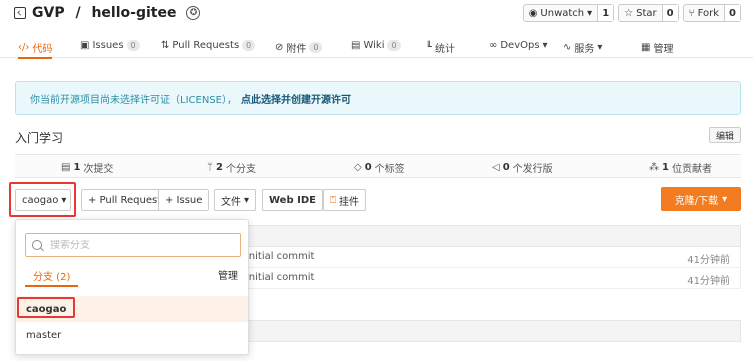 Image resolution: width=753 pixels, height=361 pixels. What do you see at coordinates (493, 45) in the screenshot?
I see `infinity-icon: ∞` at bounding box center [493, 45].